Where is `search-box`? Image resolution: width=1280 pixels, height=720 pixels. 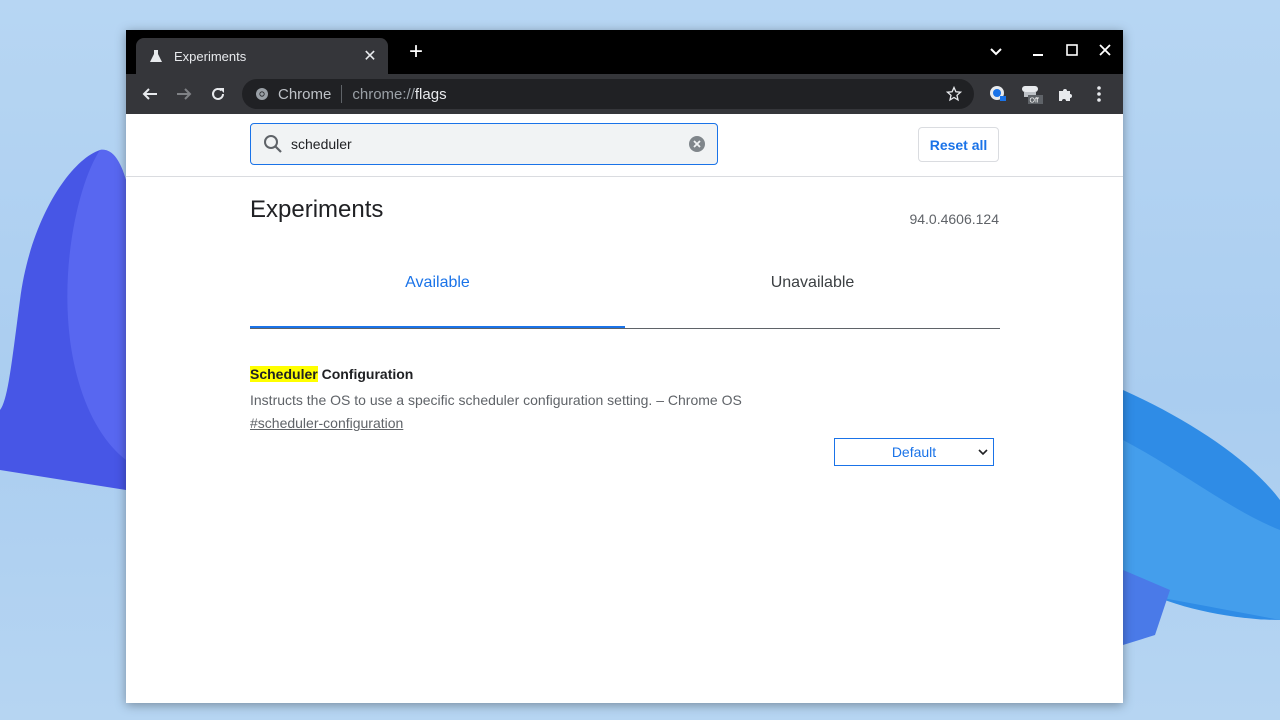 search-box is located at coordinates (484, 144).